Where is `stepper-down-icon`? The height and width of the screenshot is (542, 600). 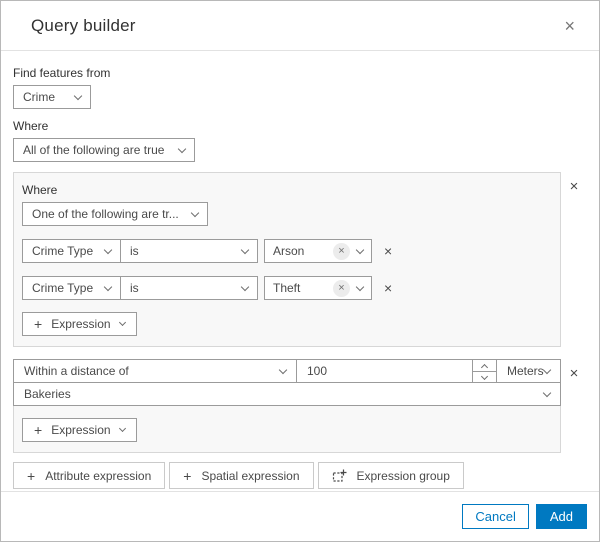
stepper-down-icon is located at coordinates (484, 376).